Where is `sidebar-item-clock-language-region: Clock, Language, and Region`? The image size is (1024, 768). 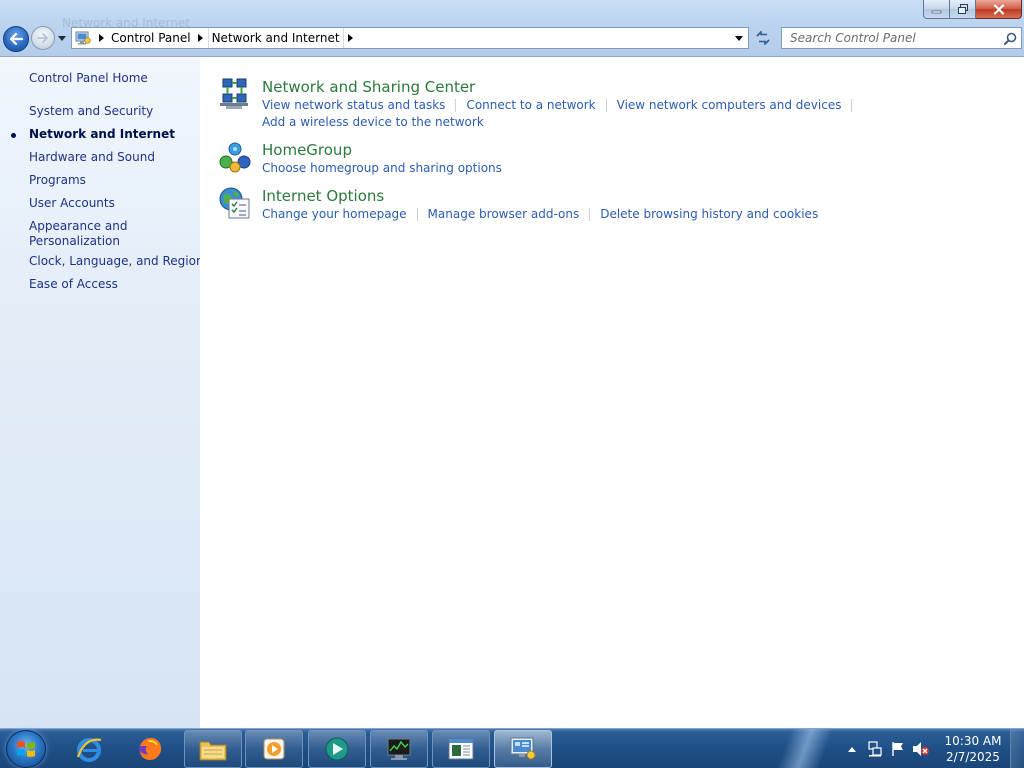 sidebar-item-clock-language-region: Clock, Language, and Region is located at coordinates (116, 261).